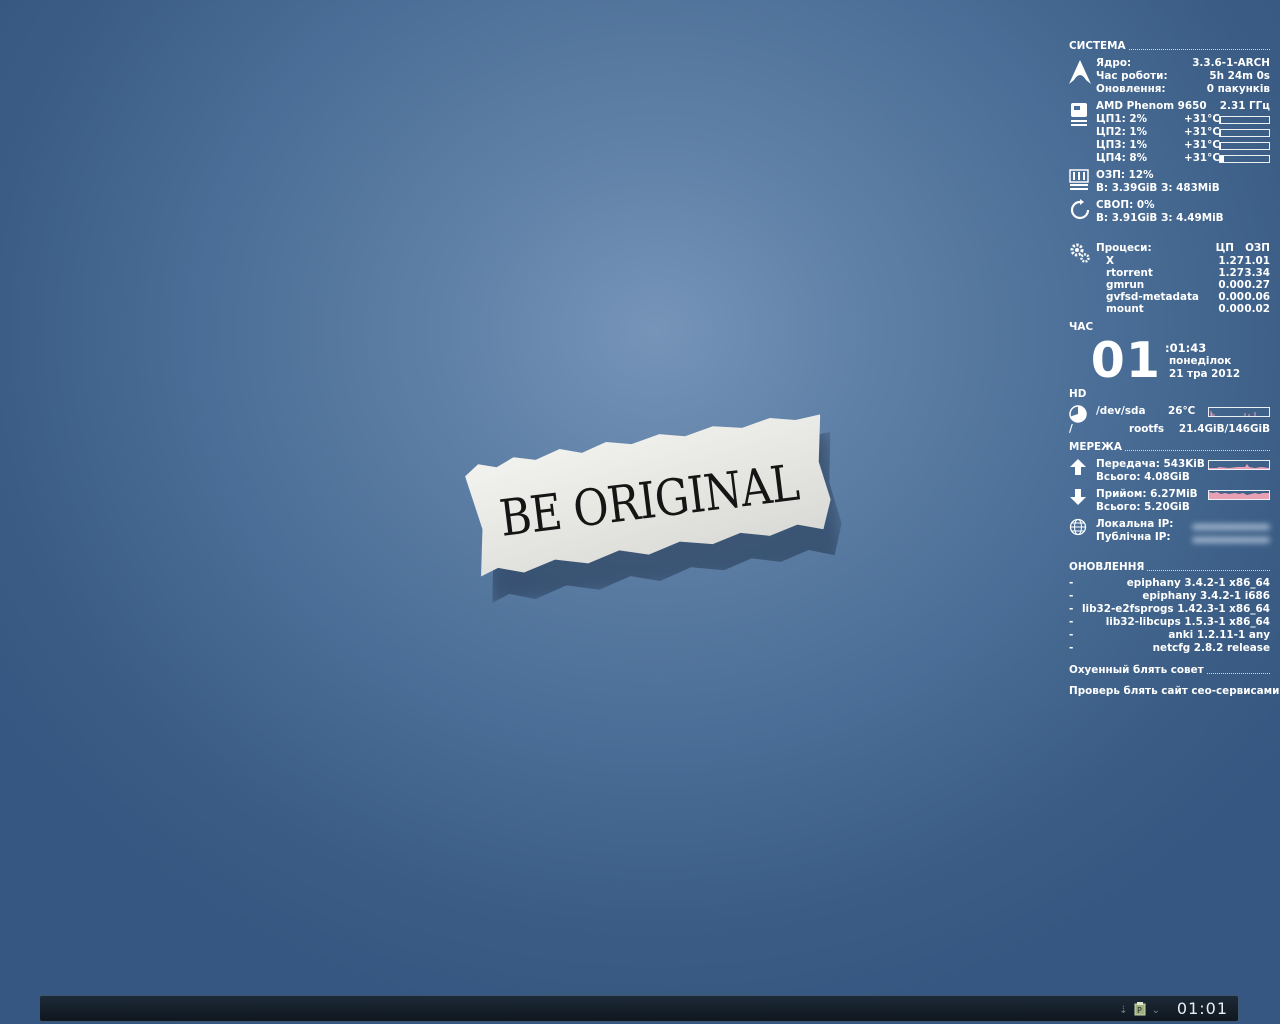  What do you see at coordinates (649, 500) in the screenshot?
I see `wallpaper-text: BE ORIGINAL` at bounding box center [649, 500].